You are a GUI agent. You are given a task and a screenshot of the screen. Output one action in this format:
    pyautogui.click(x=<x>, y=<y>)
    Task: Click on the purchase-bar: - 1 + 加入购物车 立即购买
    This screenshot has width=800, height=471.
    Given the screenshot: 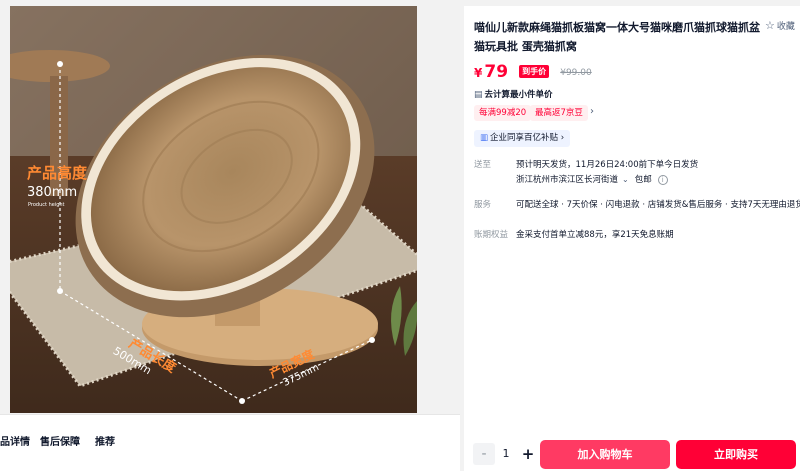 What is the action you would take?
    pyautogui.click(x=632, y=453)
    